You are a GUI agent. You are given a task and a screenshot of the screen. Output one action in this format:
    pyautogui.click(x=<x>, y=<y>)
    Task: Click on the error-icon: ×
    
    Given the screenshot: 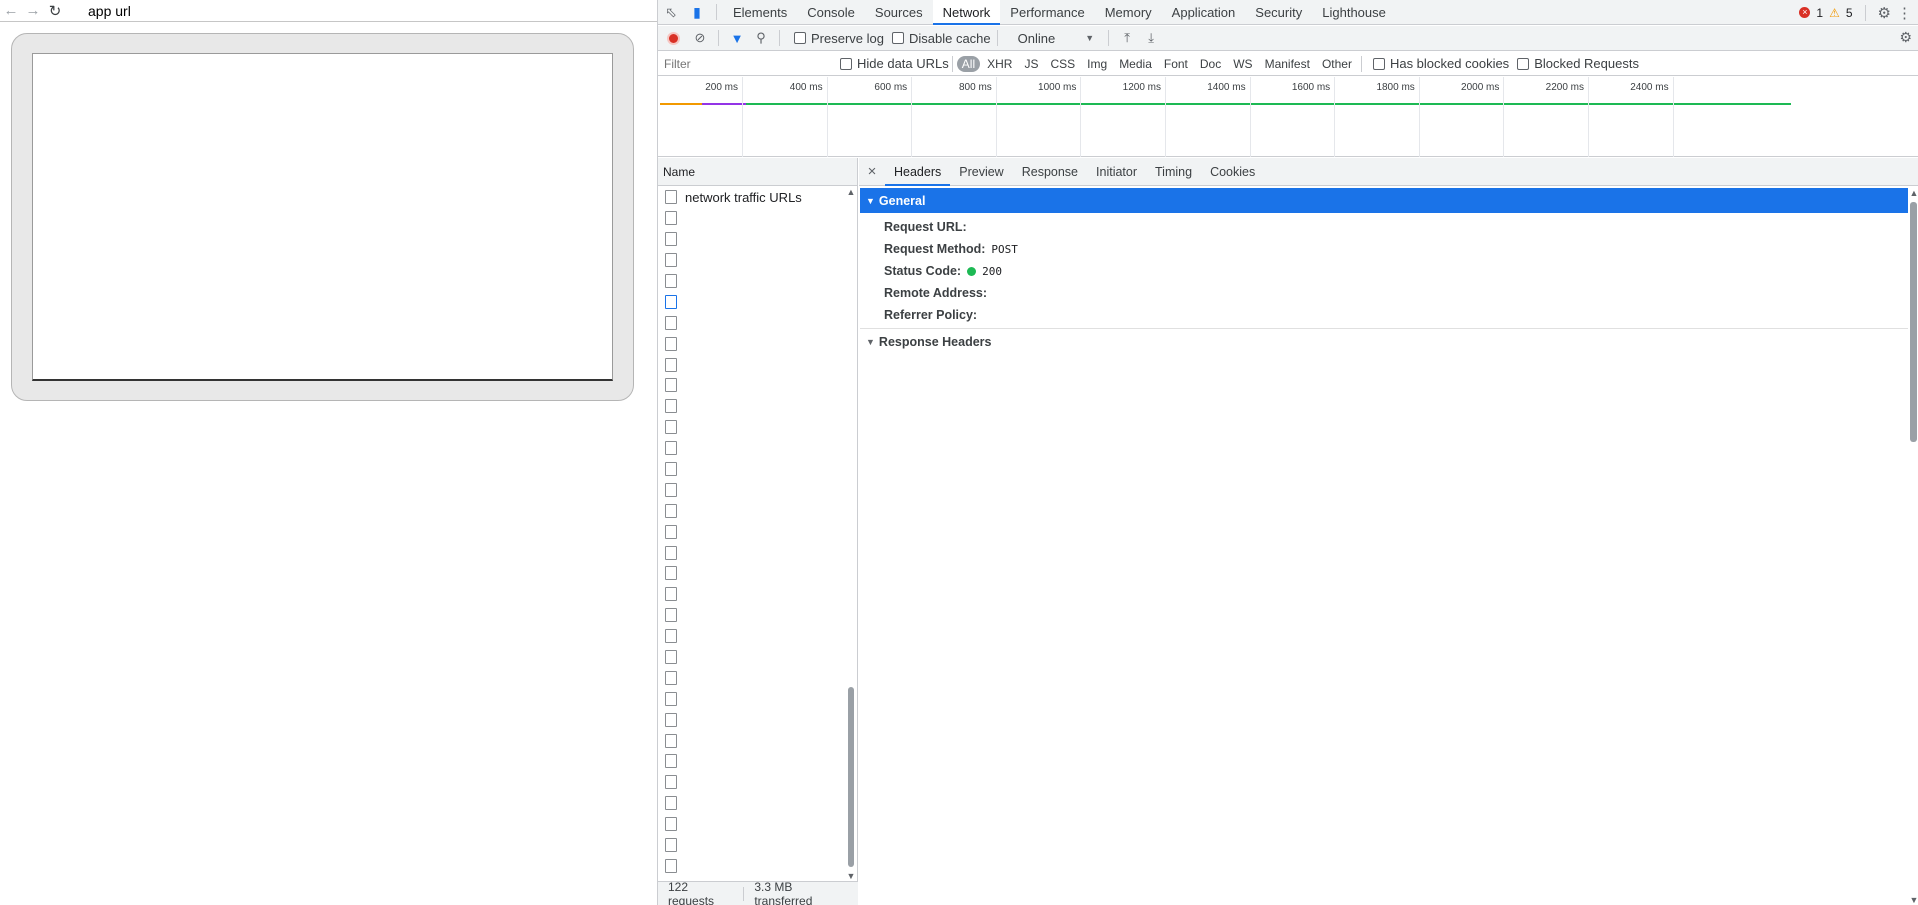 What is the action you would take?
    pyautogui.click(x=1805, y=12)
    